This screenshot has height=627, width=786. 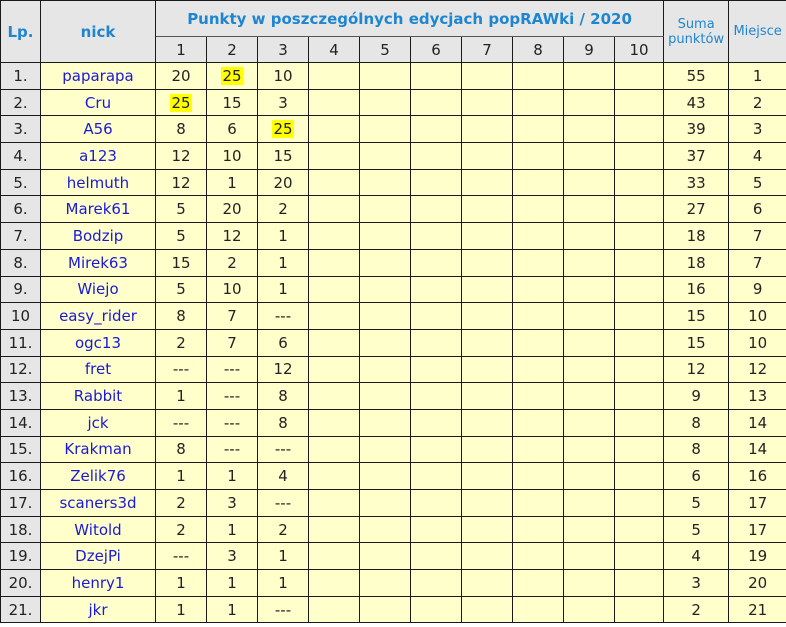 I want to click on cell-lp: 5., so click(x=20, y=182).